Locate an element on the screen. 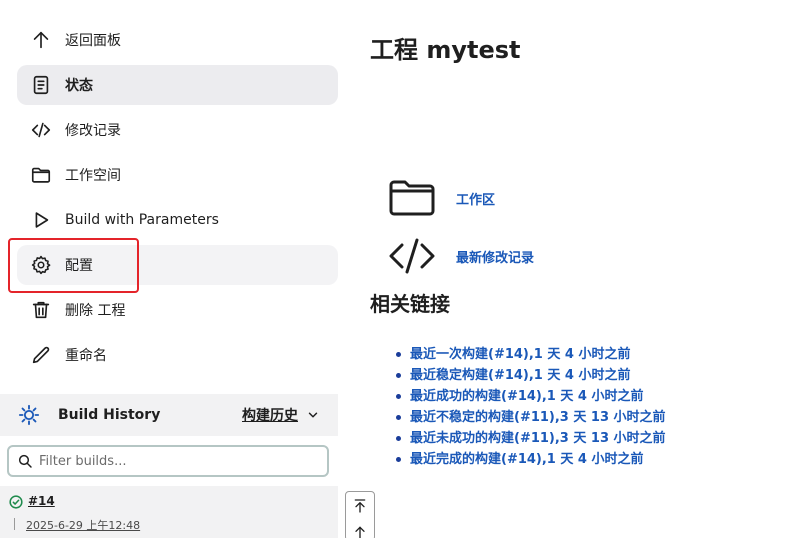 The width and height of the screenshot is (786, 538). list-item: 最近稳定构建(#14),1 天 4 小时之前 is located at coordinates (530, 375).